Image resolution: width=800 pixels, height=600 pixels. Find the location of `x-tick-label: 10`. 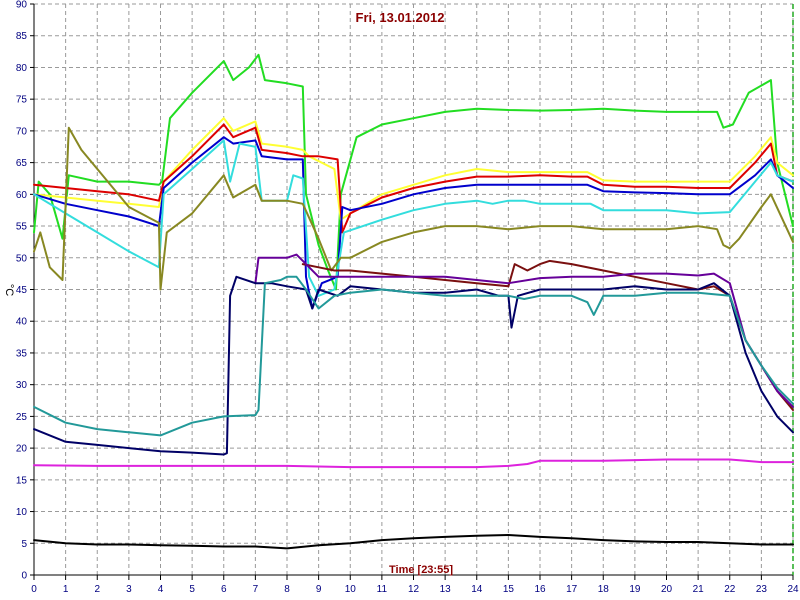

x-tick-label: 10 is located at coordinates (351, 589).